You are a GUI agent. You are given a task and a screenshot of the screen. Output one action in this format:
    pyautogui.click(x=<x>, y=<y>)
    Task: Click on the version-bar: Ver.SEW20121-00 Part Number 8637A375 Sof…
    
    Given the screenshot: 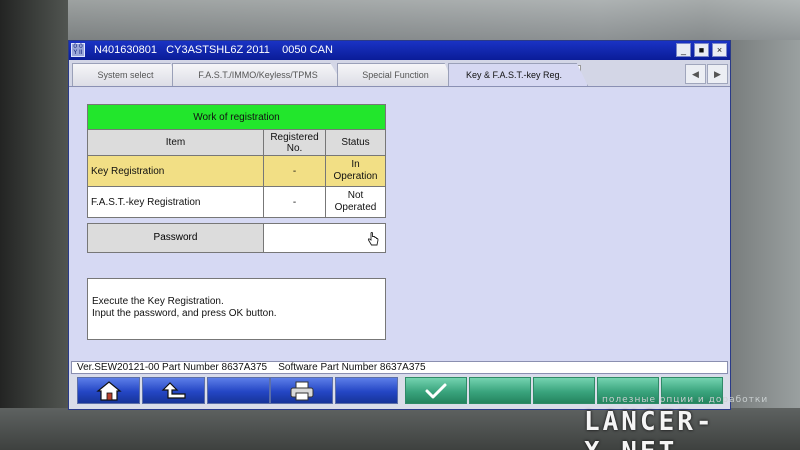 What is the action you would take?
    pyautogui.click(x=399, y=367)
    